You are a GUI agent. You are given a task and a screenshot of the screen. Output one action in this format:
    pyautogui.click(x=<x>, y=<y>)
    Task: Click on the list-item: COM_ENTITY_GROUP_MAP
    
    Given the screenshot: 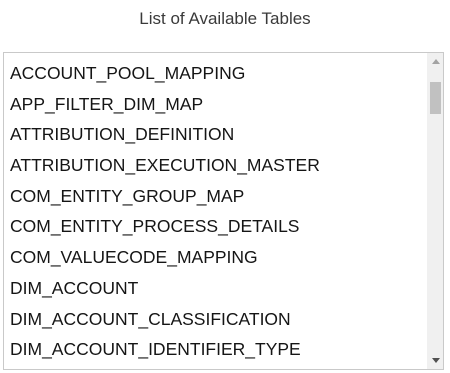 What is the action you would take?
    pyautogui.click(x=215, y=196)
    